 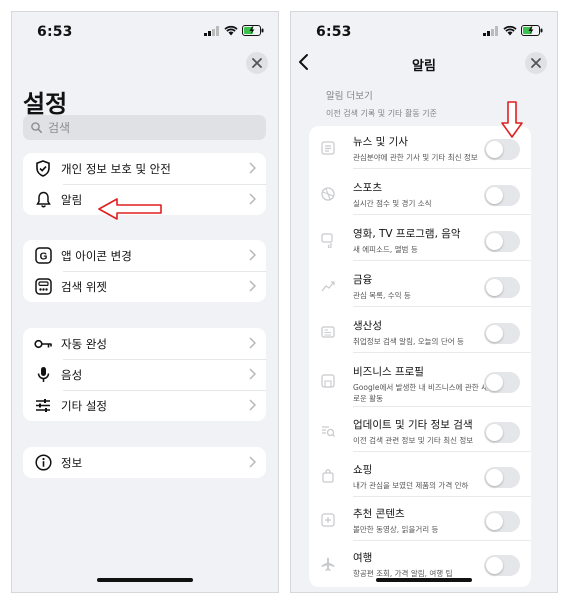 I want to click on notification-item-productivity: 생산성 취업정보 검색 알림, 오늘의 단어 등, so click(x=420, y=331).